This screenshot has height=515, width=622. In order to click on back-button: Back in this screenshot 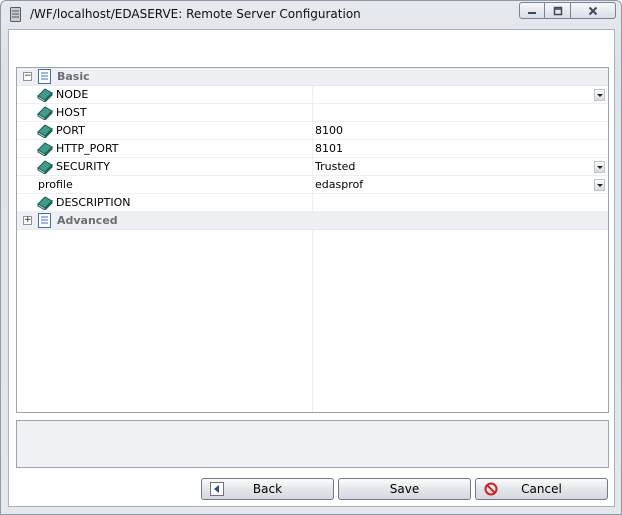, I will do `click(267, 489)`.